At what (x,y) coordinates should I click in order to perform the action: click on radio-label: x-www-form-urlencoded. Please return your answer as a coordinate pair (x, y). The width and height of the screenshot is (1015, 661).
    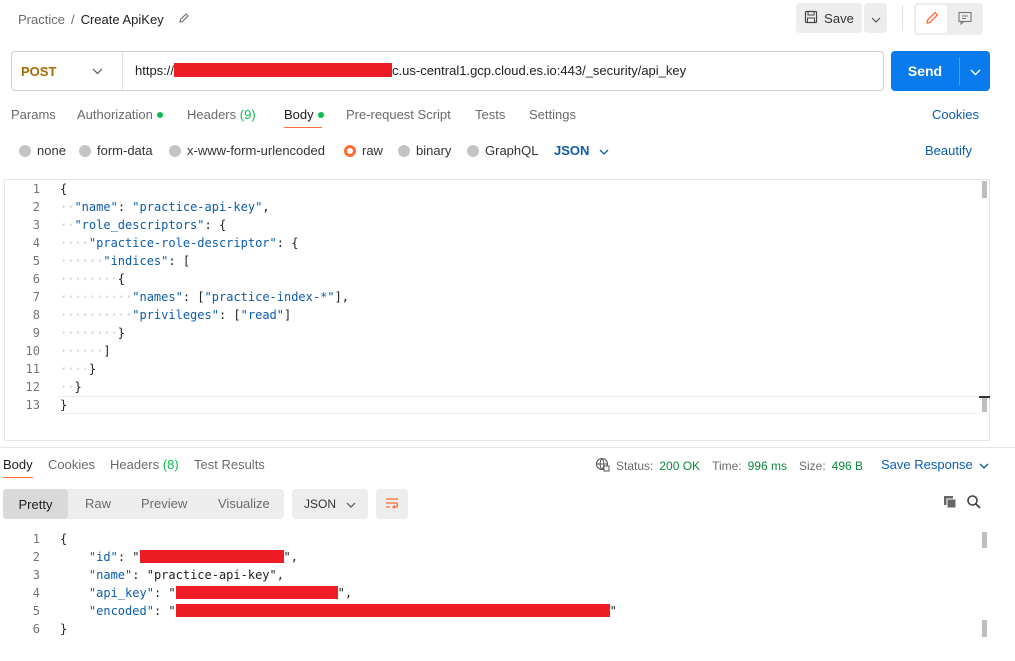
    Looking at the image, I should click on (256, 150).